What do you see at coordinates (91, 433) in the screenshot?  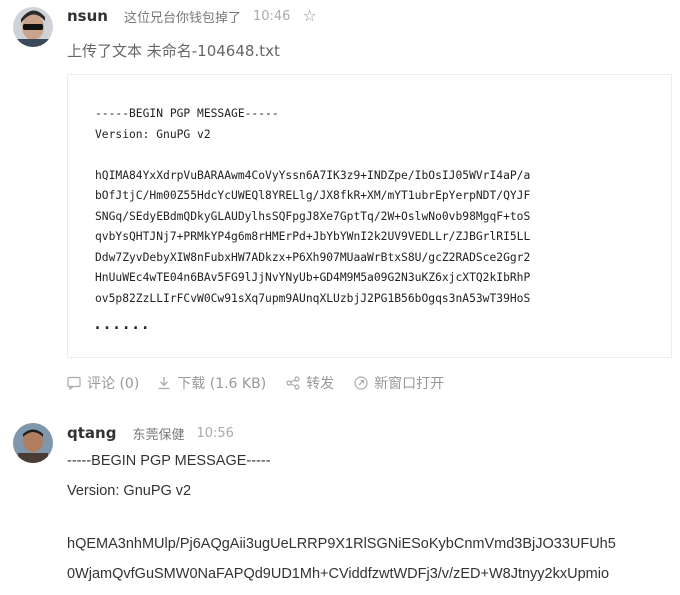 I see `username: qtang` at bounding box center [91, 433].